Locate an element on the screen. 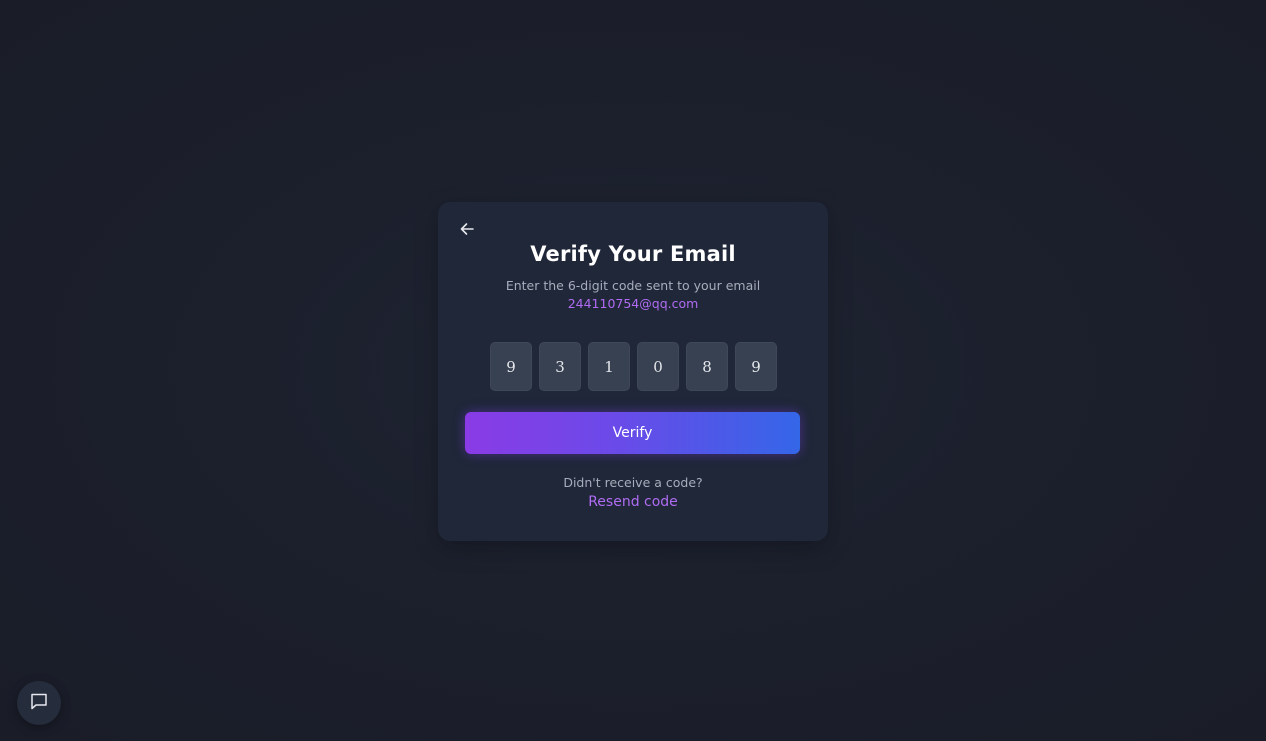  code-input-group: 9 3 1 0 8 9 is located at coordinates (633, 366).